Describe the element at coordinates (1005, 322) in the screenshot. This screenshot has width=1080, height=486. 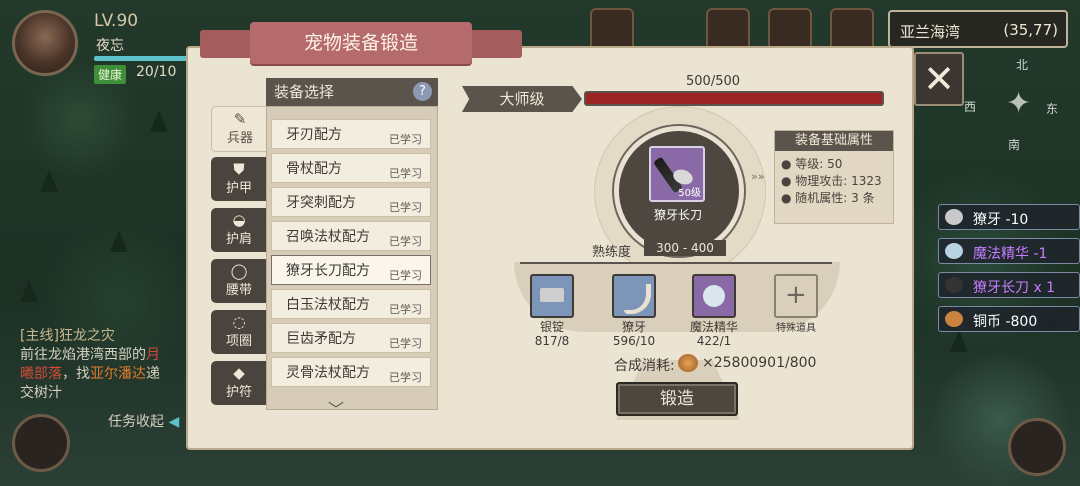
I see `notification-text: 铜币 -800` at that location.